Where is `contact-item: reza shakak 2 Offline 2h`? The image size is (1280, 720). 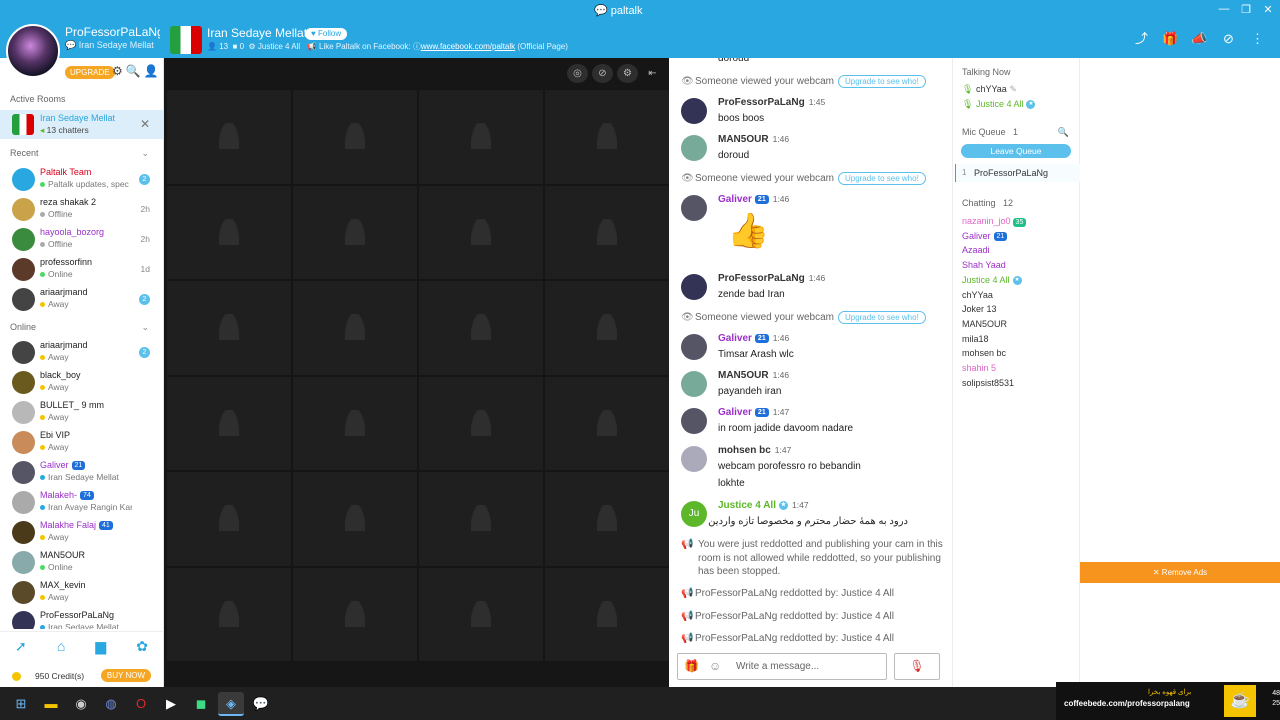 contact-item: reza shakak 2 Offline 2h is located at coordinates (81, 209).